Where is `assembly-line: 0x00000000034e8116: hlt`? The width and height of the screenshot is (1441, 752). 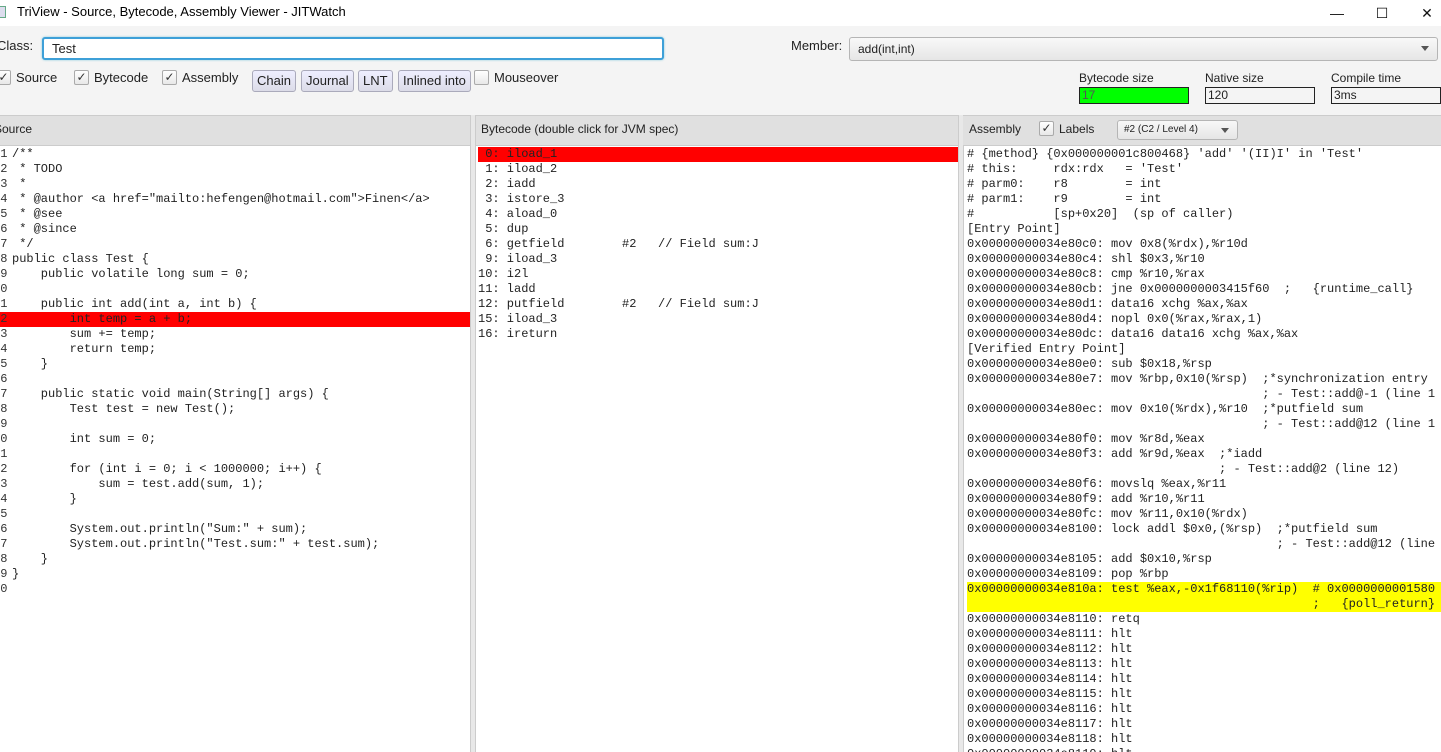 assembly-line: 0x00000000034e8116: hlt is located at coordinates (1204, 709).